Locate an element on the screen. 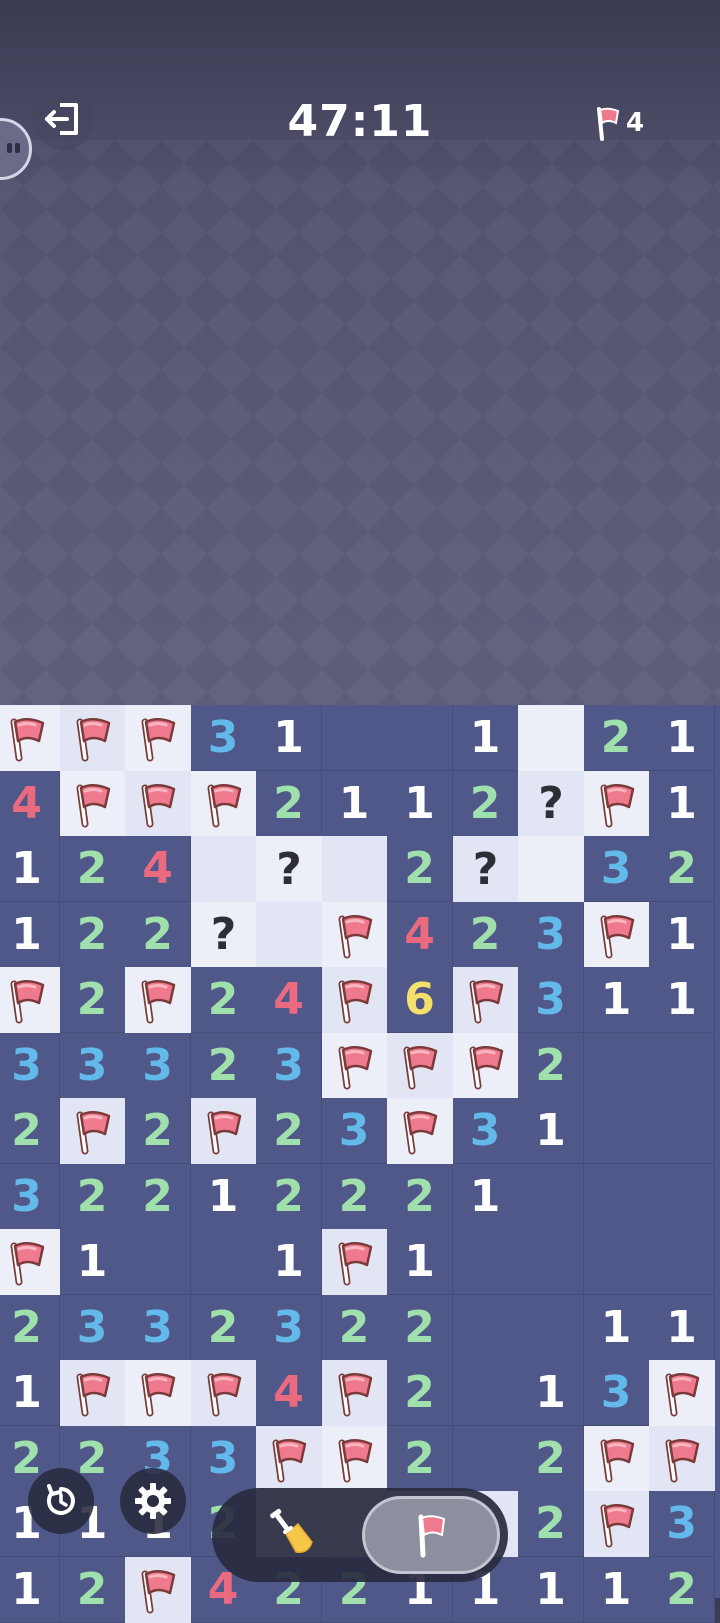  flag-mode-button is located at coordinates (431, 1535).